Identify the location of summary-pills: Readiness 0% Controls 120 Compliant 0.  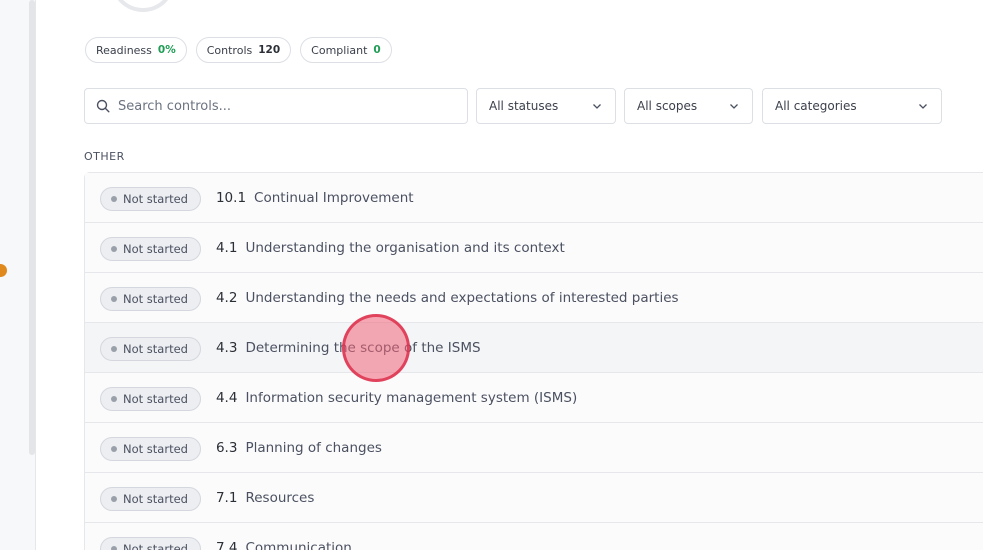
(238, 50).